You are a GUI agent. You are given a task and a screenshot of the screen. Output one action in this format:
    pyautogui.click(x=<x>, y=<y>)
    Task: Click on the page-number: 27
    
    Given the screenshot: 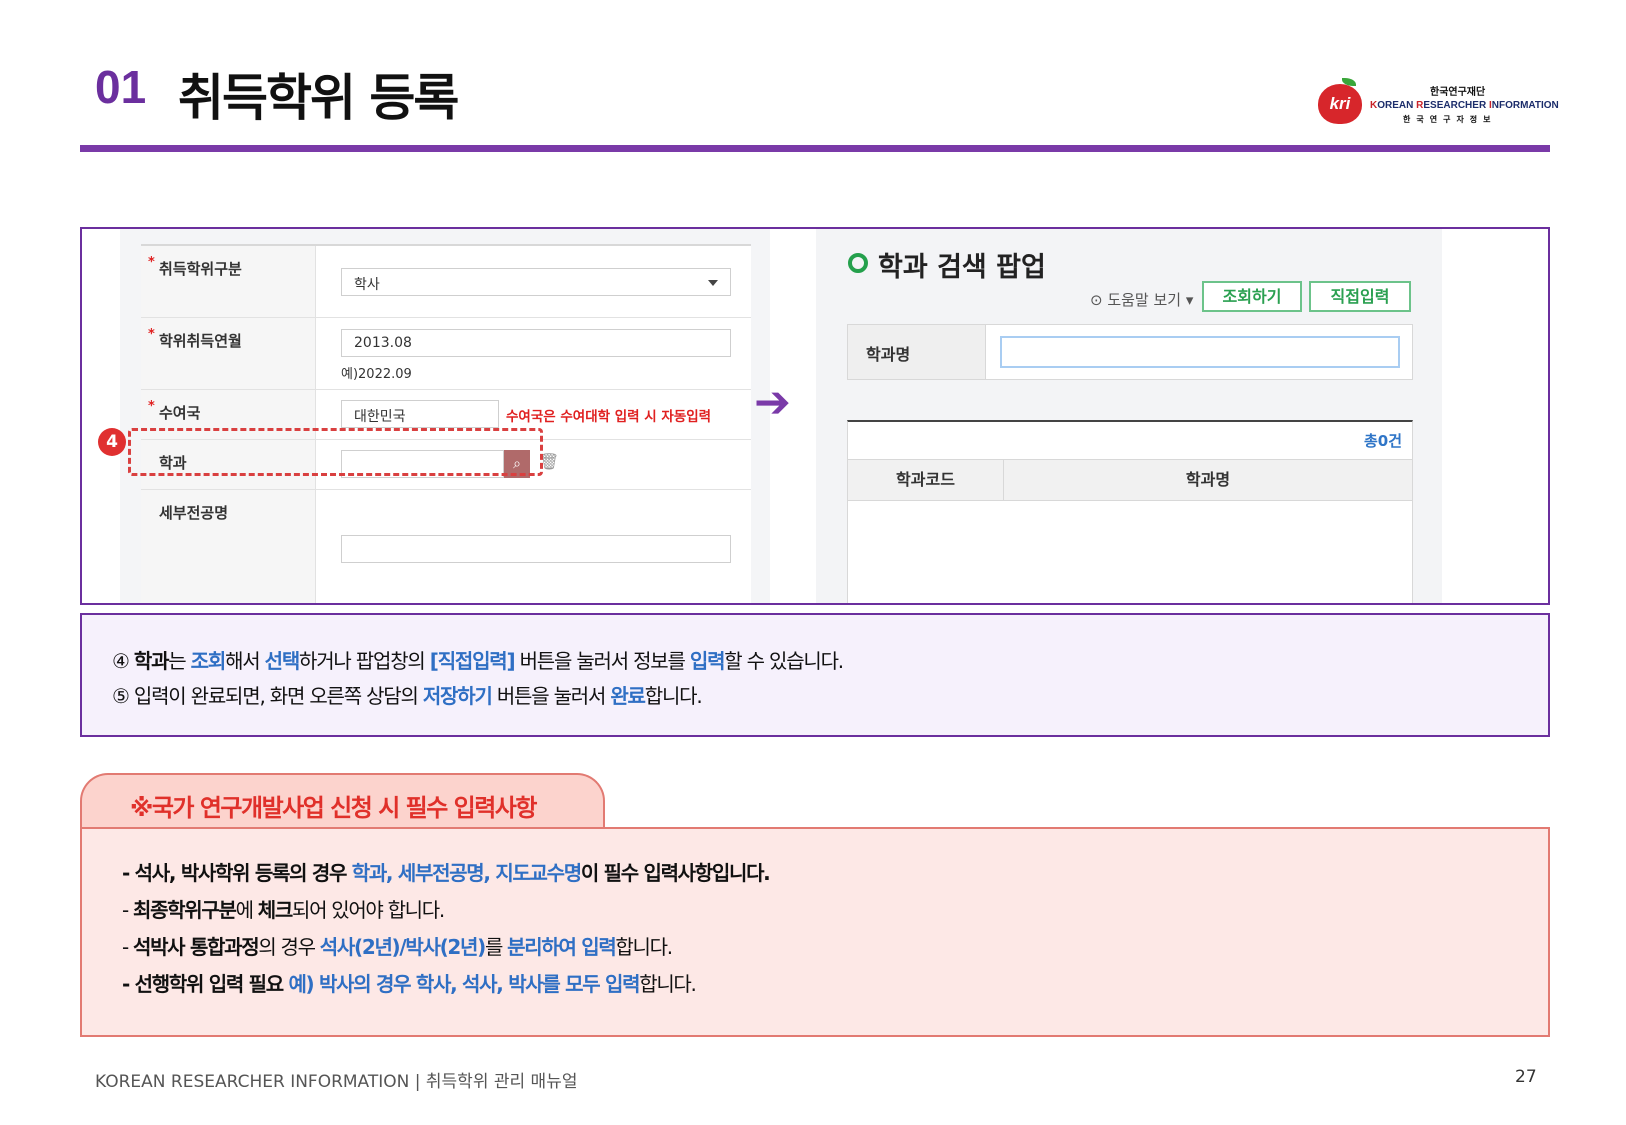 What is the action you would take?
    pyautogui.click(x=1526, y=1077)
    